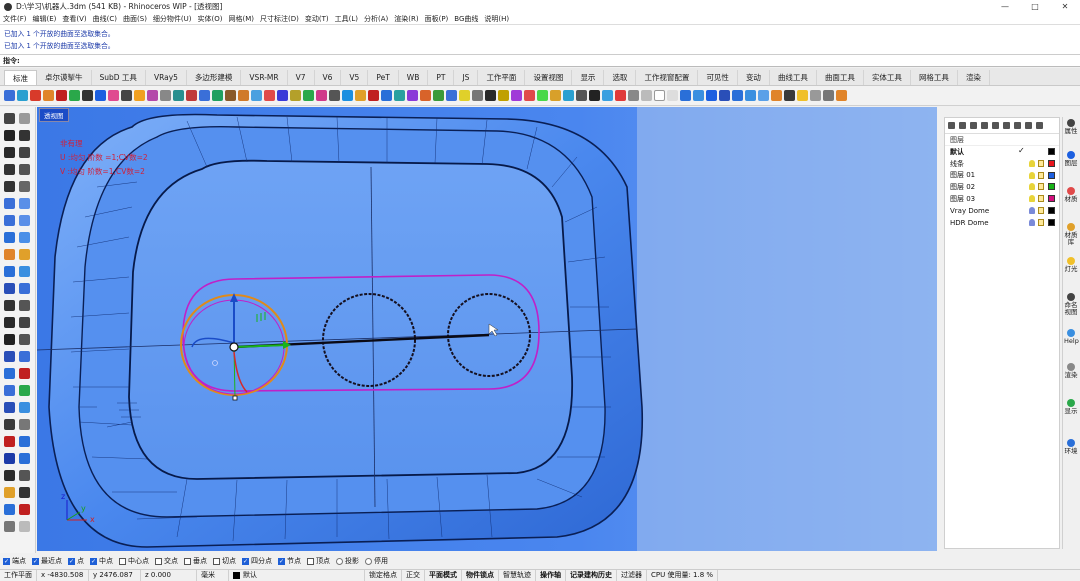 Image resolution: width=1080 pixels, height=581 pixels. I want to click on osnap-disable: 停用, so click(376, 561).